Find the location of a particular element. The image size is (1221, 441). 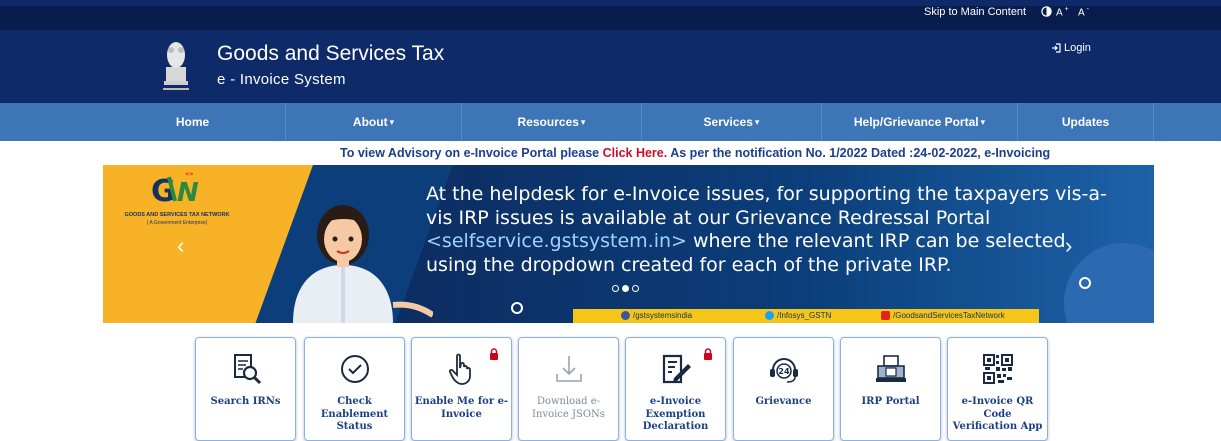

search-document-icon is located at coordinates (247, 369).